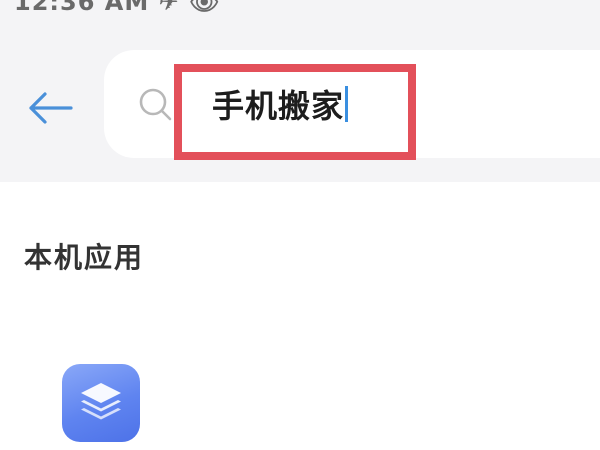 The image size is (600, 450). Describe the element at coordinates (278, 106) in the screenshot. I see `search-query-text: 手机搬家` at that location.